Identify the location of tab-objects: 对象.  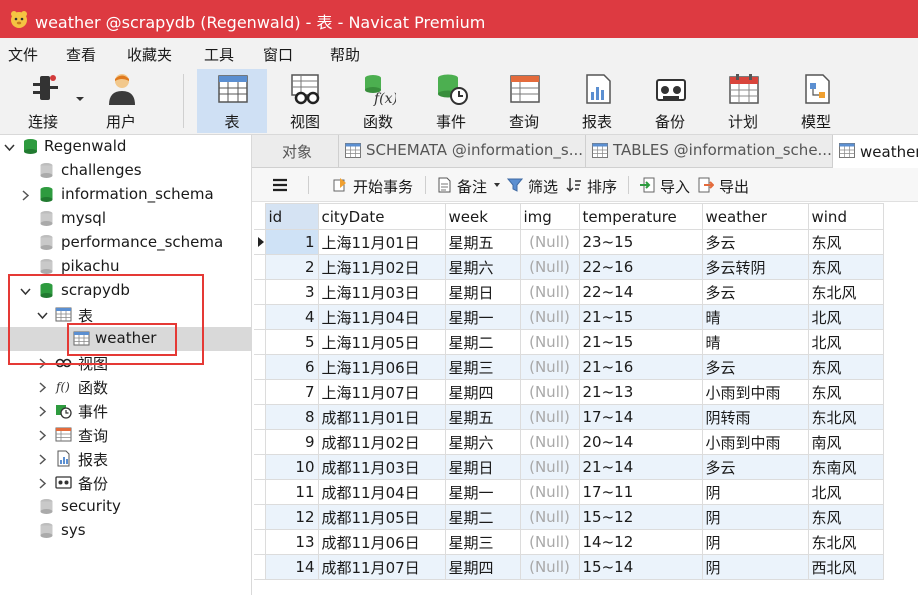
(295, 151).